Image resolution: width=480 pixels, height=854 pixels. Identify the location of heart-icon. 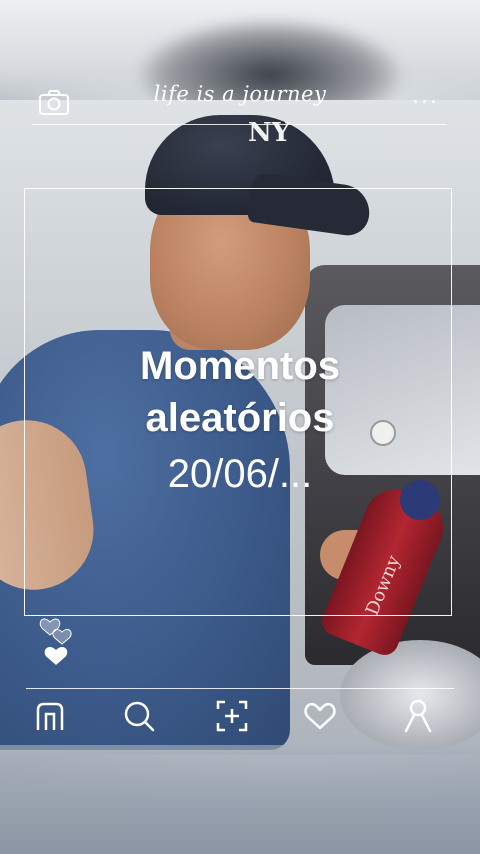
(320, 716).